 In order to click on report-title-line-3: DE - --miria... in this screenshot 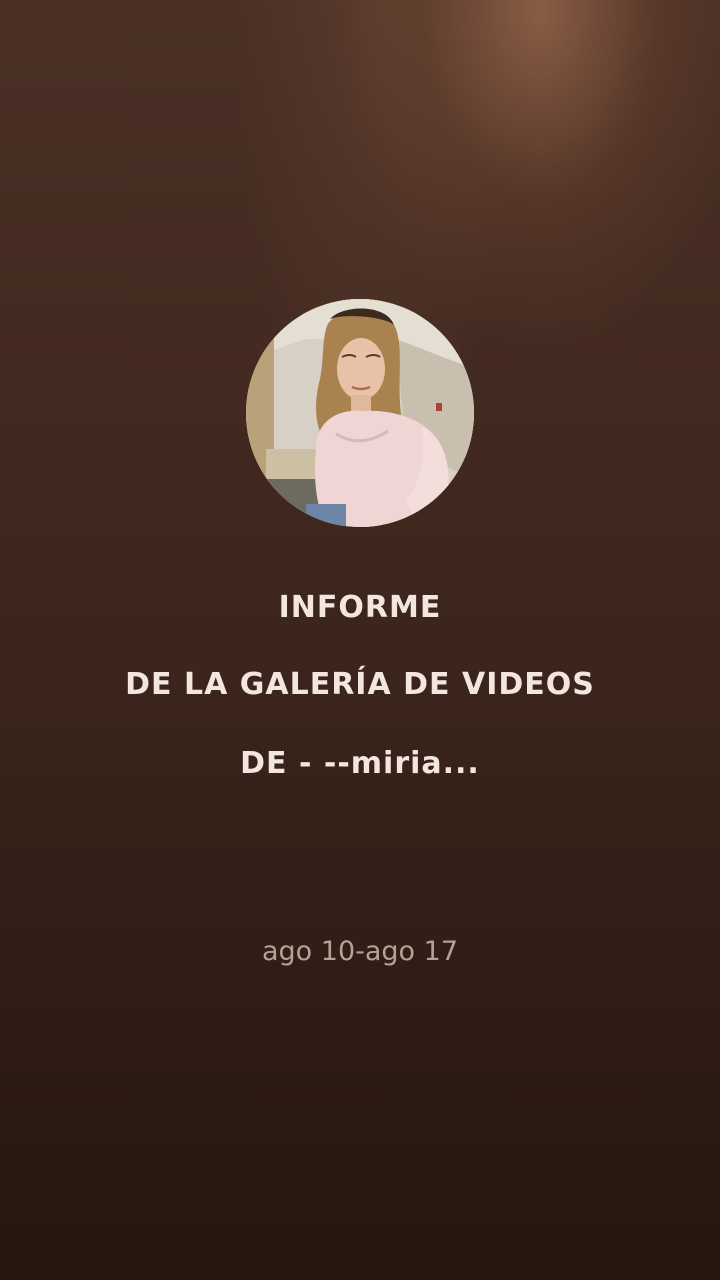, I will do `click(360, 763)`.